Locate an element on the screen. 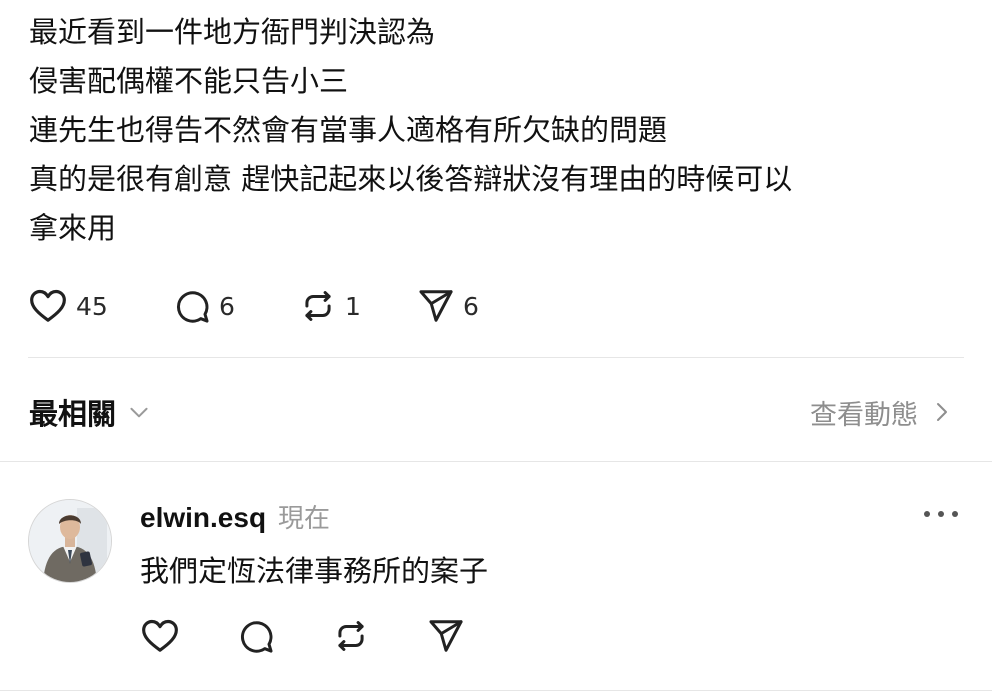 Image resolution: width=992 pixels, height=695 pixels. share-count: 6 is located at coordinates (471, 306).